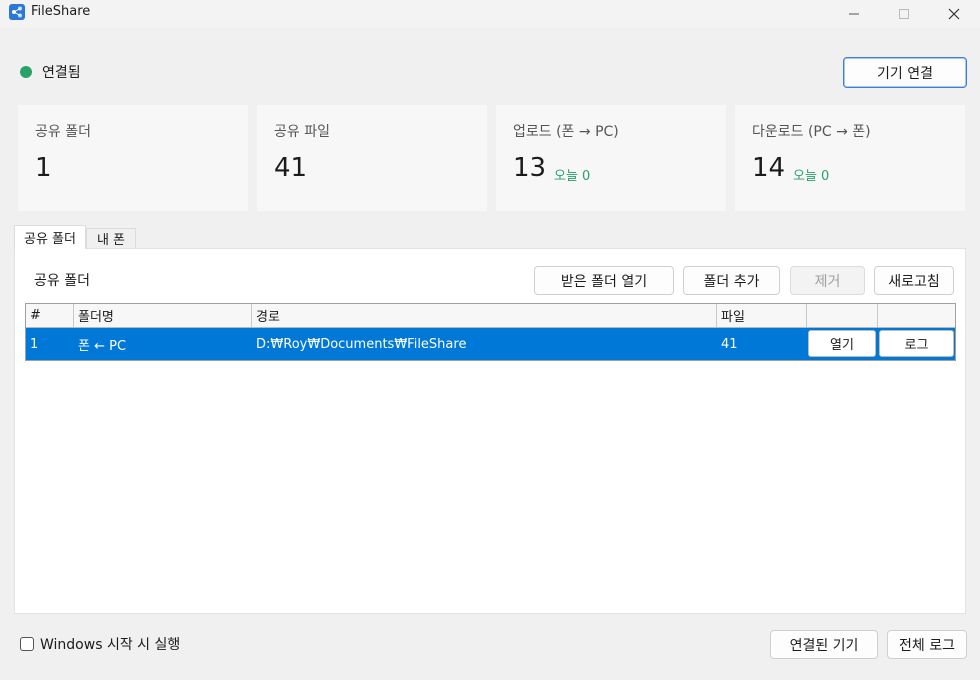  I want to click on window-title: FileShare, so click(61, 11).